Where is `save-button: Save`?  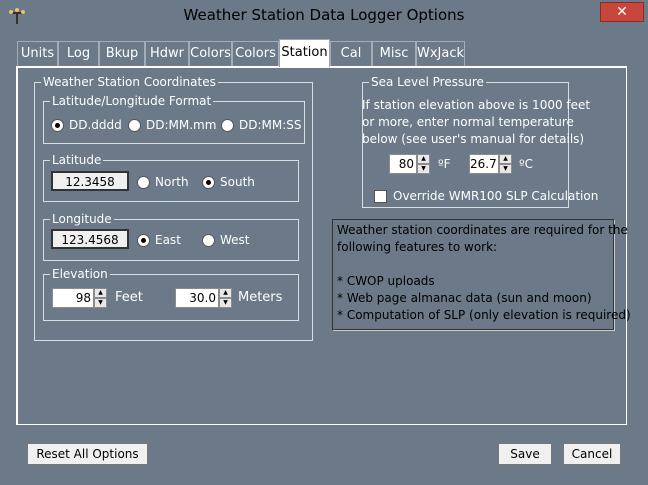 save-button: Save is located at coordinates (525, 454).